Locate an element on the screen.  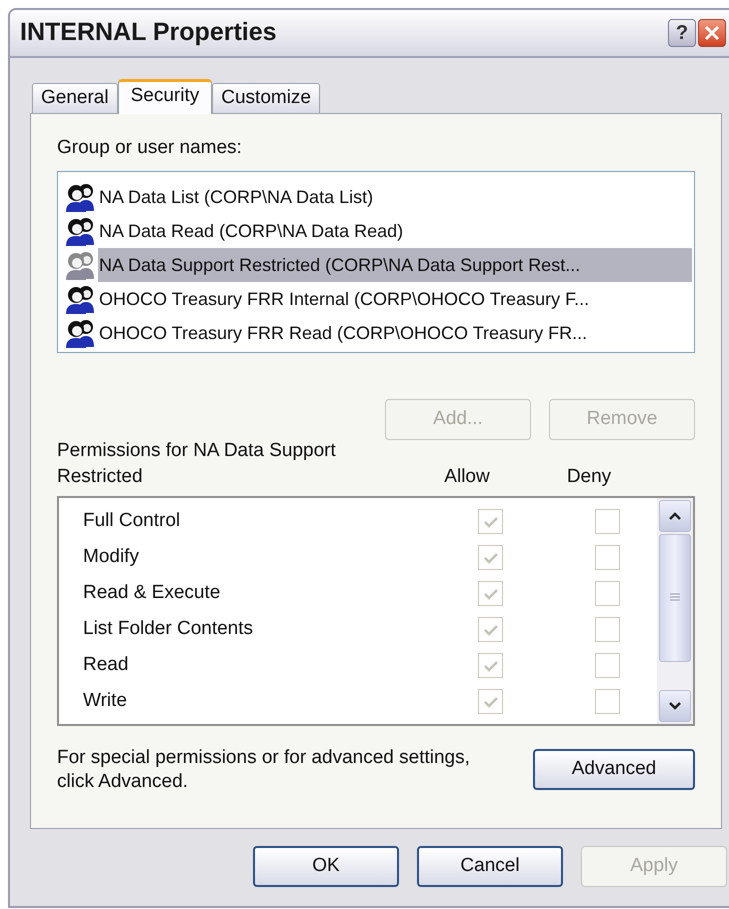
chevron-down-icon is located at coordinates (675, 705).